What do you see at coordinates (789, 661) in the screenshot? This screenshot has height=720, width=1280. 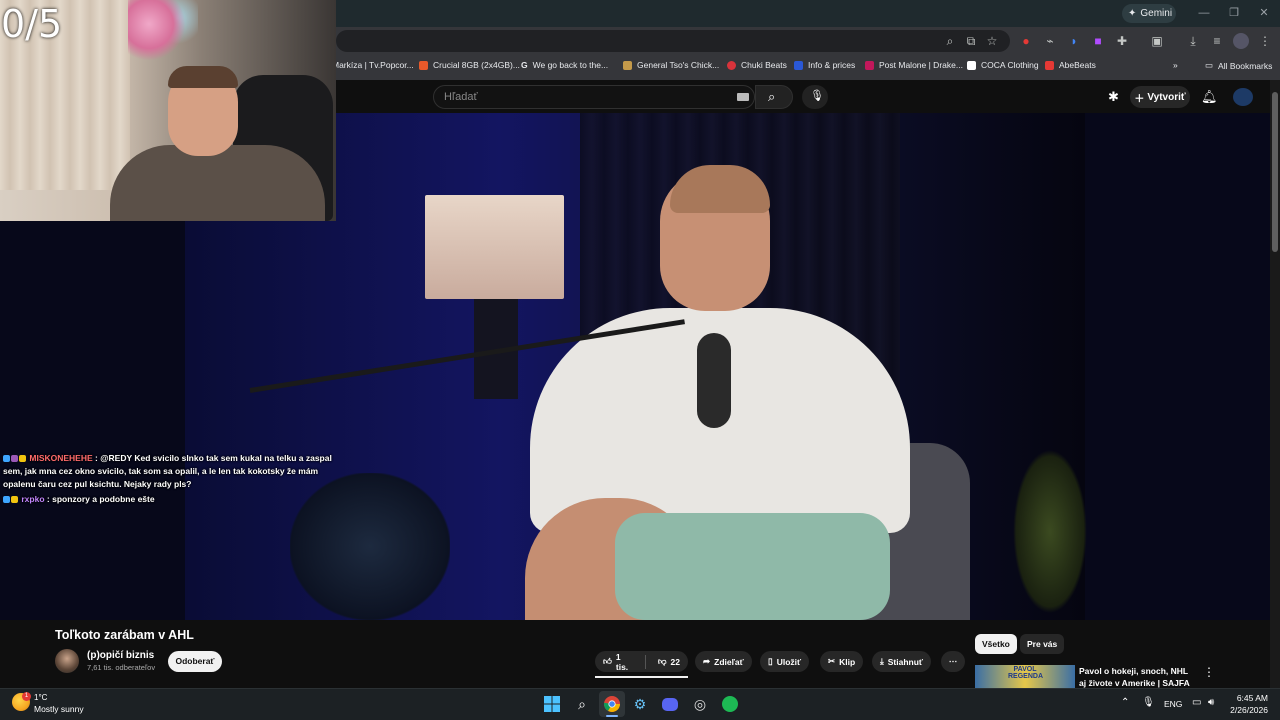 I see `save-label: Uložiť` at bounding box center [789, 661].